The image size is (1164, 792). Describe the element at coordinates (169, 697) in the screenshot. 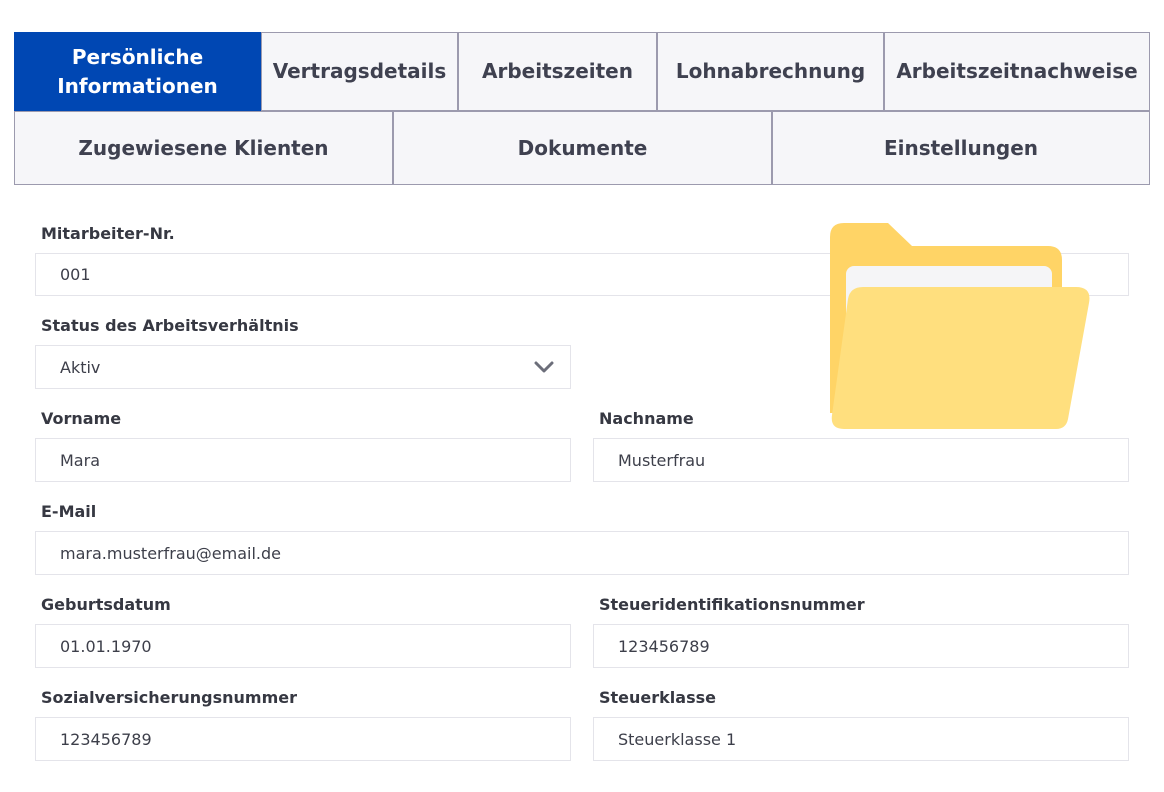

I see `social-security-no-label: Sozialversicherungsnummer` at that location.